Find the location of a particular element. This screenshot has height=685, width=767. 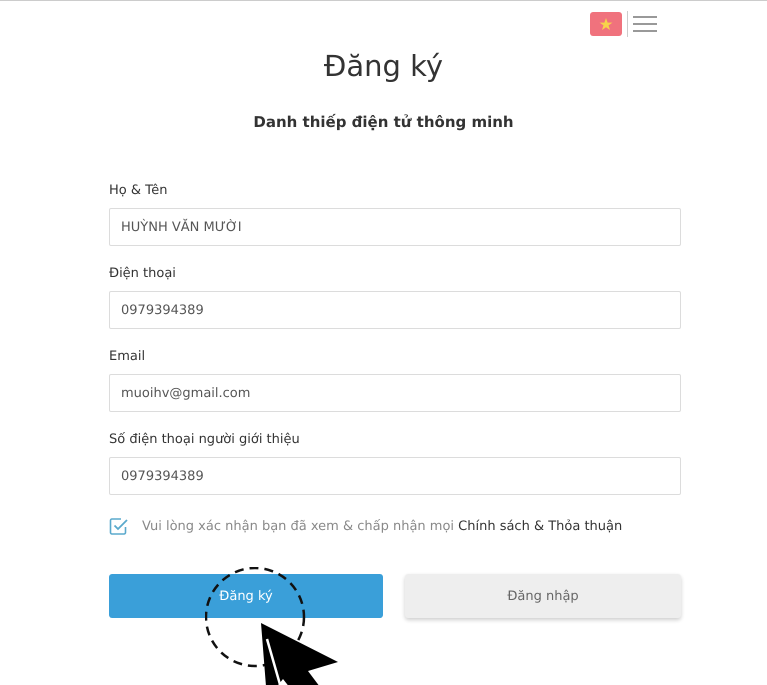

field-label: Email is located at coordinates (127, 356).